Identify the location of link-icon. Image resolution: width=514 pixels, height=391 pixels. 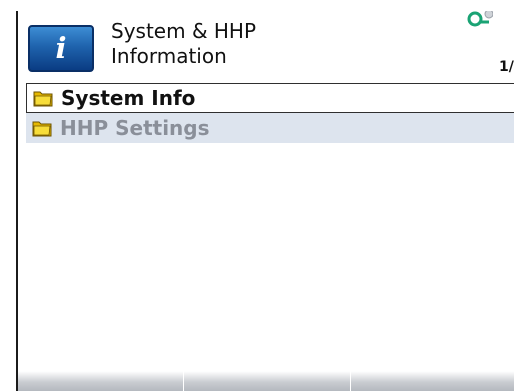
(480, 19).